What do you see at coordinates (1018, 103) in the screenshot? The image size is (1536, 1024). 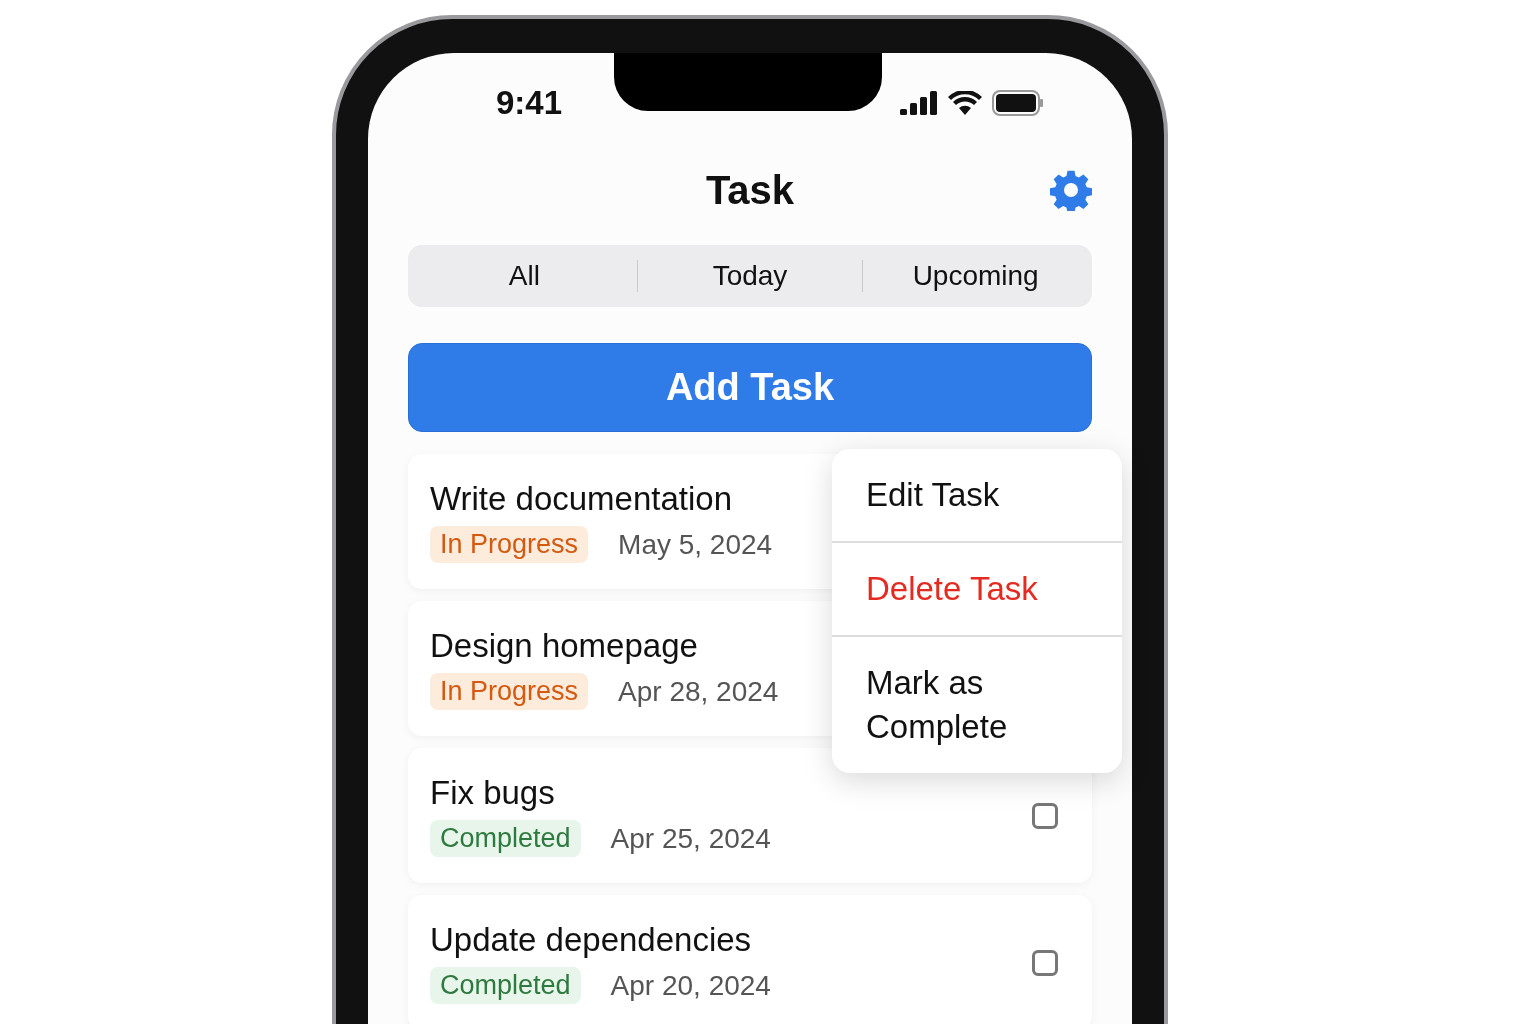 I see `battery-icon` at bounding box center [1018, 103].